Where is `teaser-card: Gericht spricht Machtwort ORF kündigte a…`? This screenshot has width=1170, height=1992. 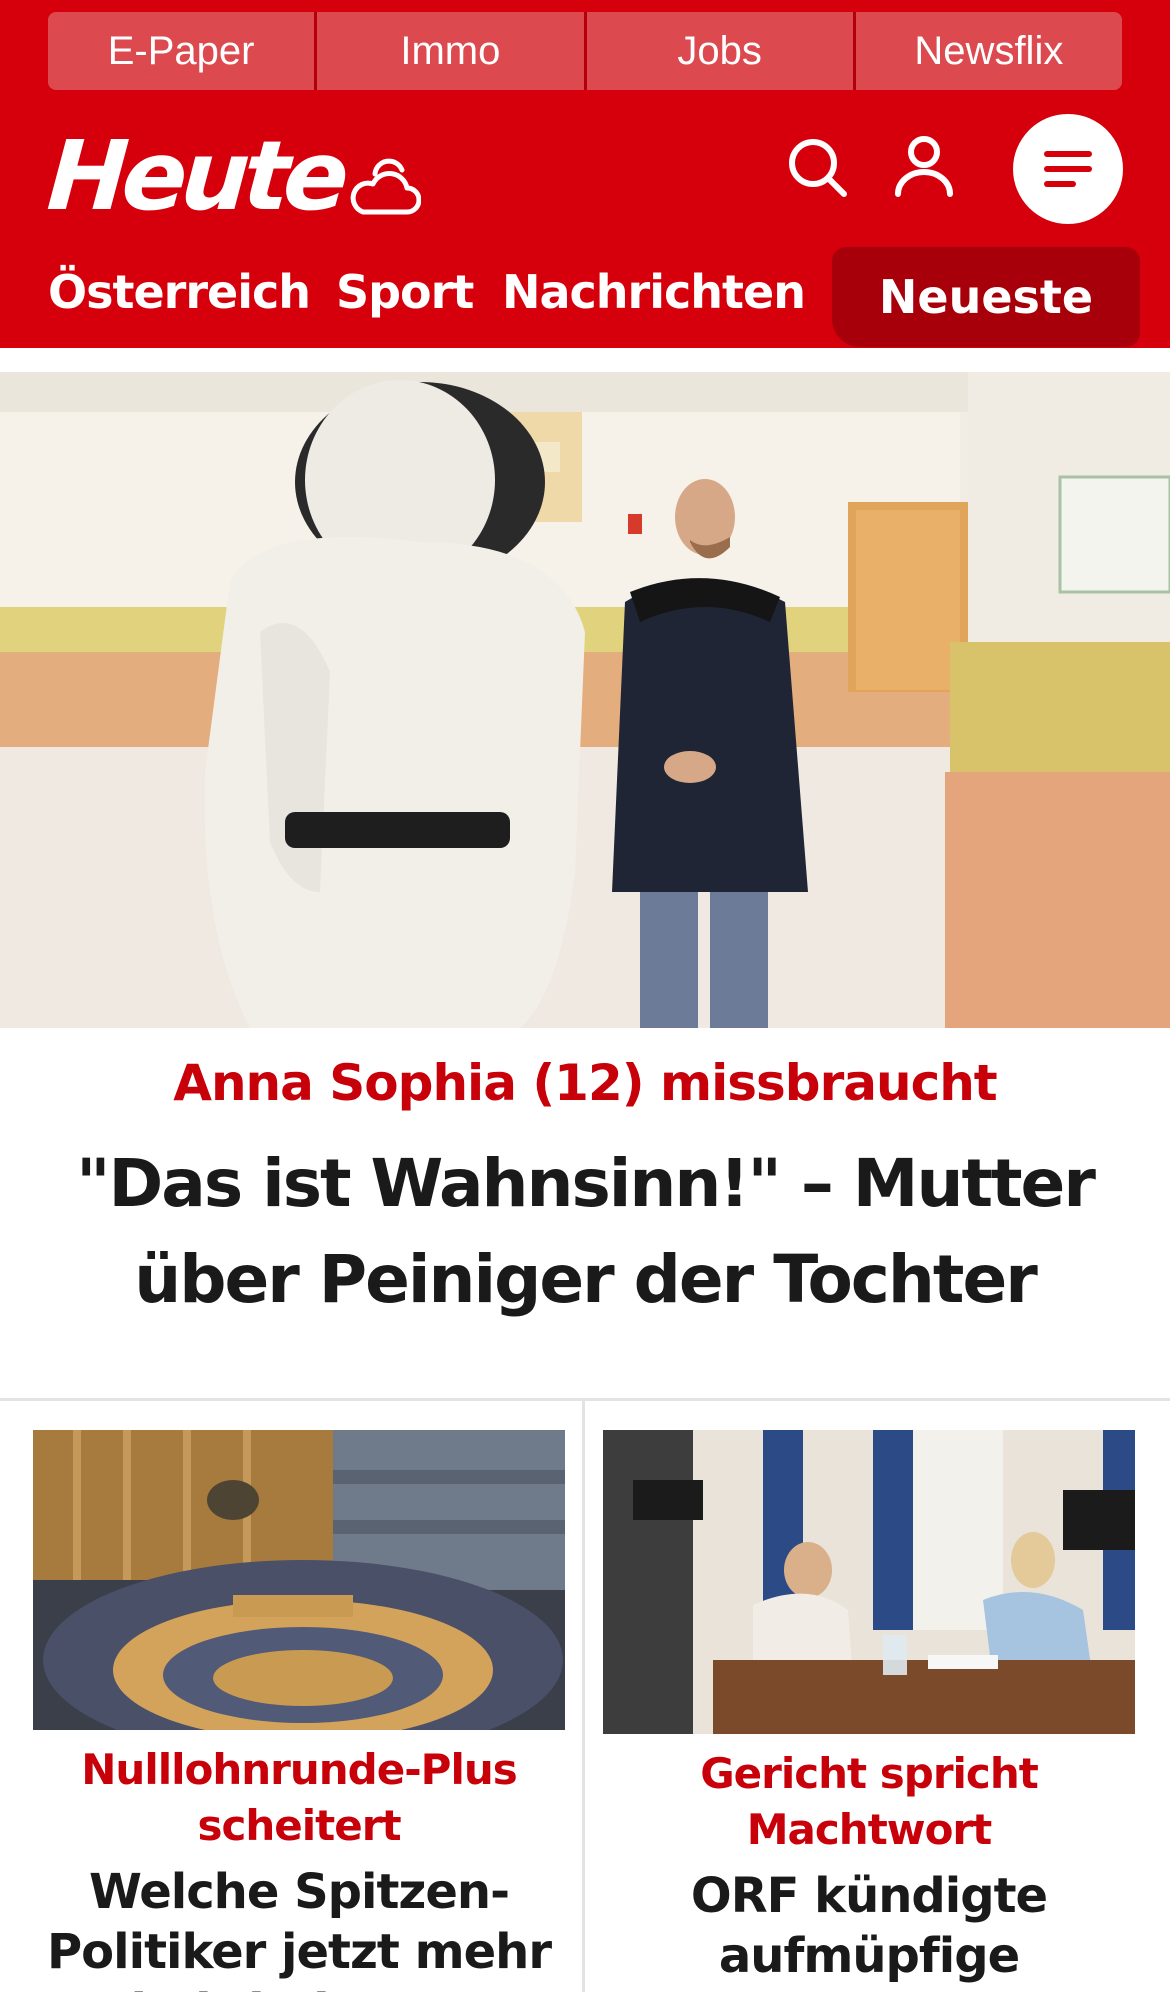
teaser-card: Gericht spricht Machtwort ORF kündigte a… is located at coordinates (869, 1711).